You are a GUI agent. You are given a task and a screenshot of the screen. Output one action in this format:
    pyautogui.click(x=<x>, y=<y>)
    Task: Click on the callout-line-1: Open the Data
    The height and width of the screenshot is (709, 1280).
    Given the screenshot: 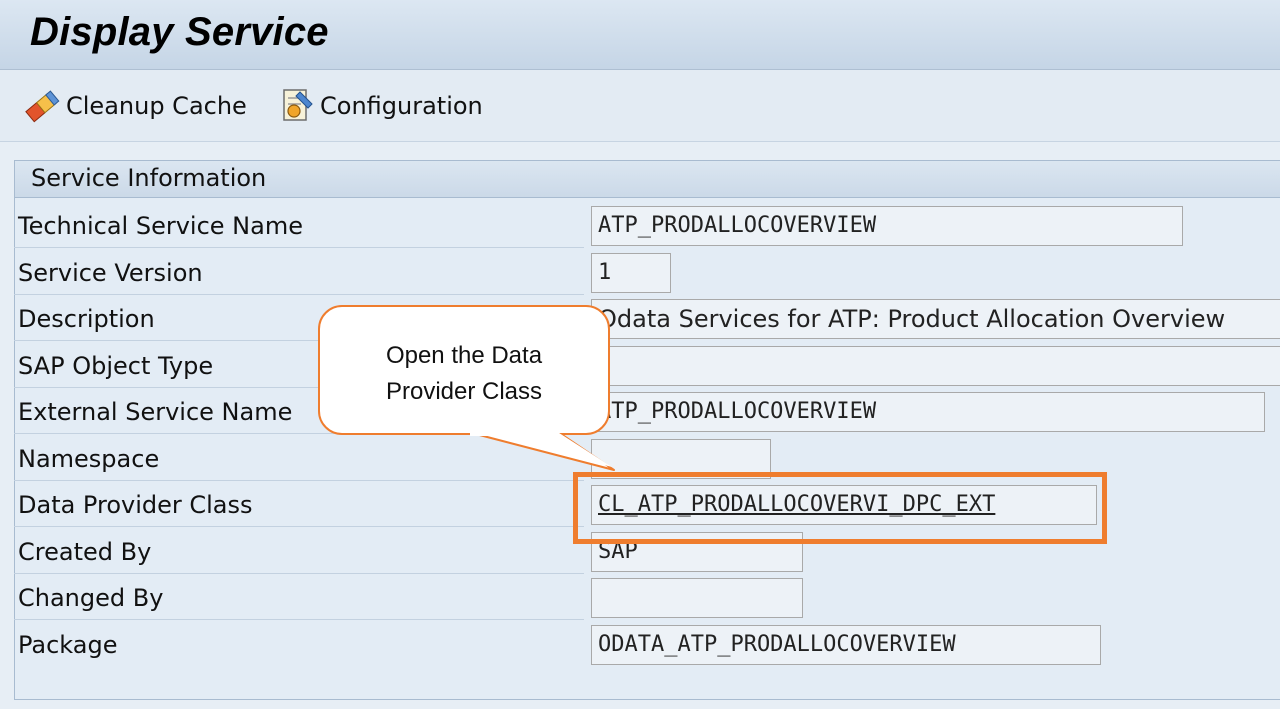 What is the action you would take?
    pyautogui.click(x=464, y=355)
    